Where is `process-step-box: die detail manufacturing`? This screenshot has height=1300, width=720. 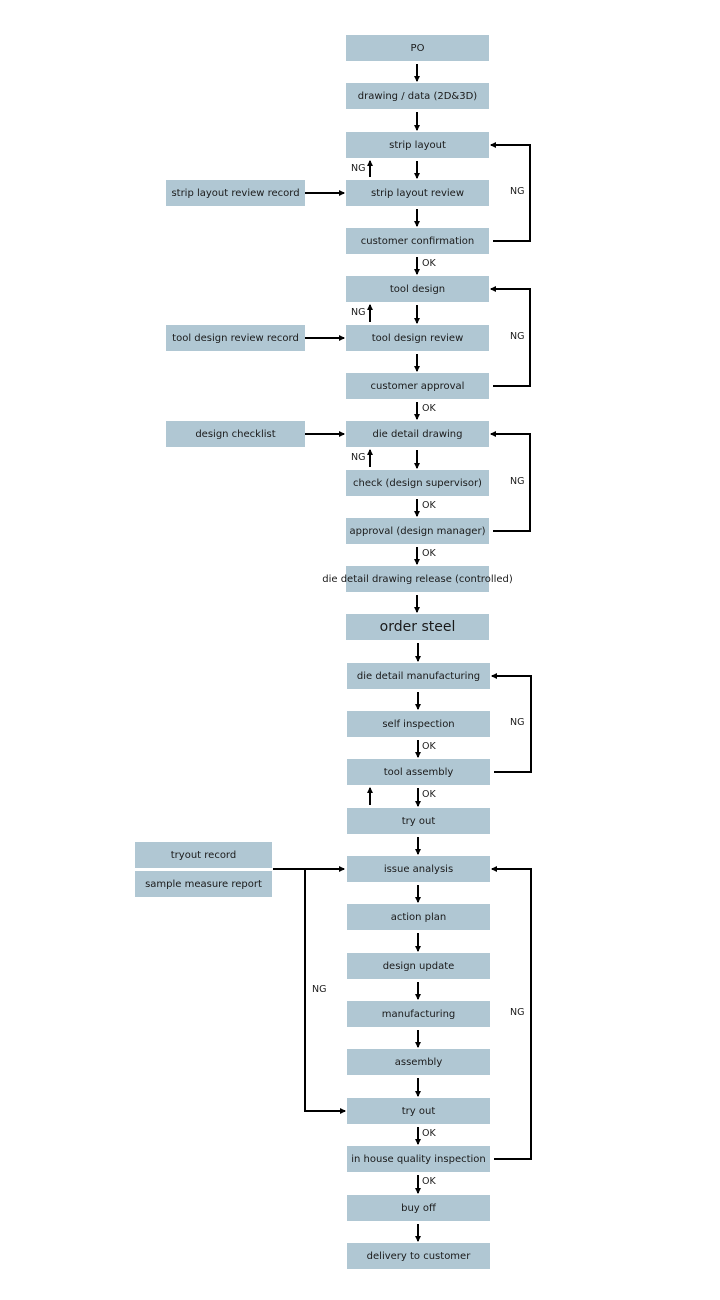
process-step-box: die detail manufacturing is located at coordinates (418, 676).